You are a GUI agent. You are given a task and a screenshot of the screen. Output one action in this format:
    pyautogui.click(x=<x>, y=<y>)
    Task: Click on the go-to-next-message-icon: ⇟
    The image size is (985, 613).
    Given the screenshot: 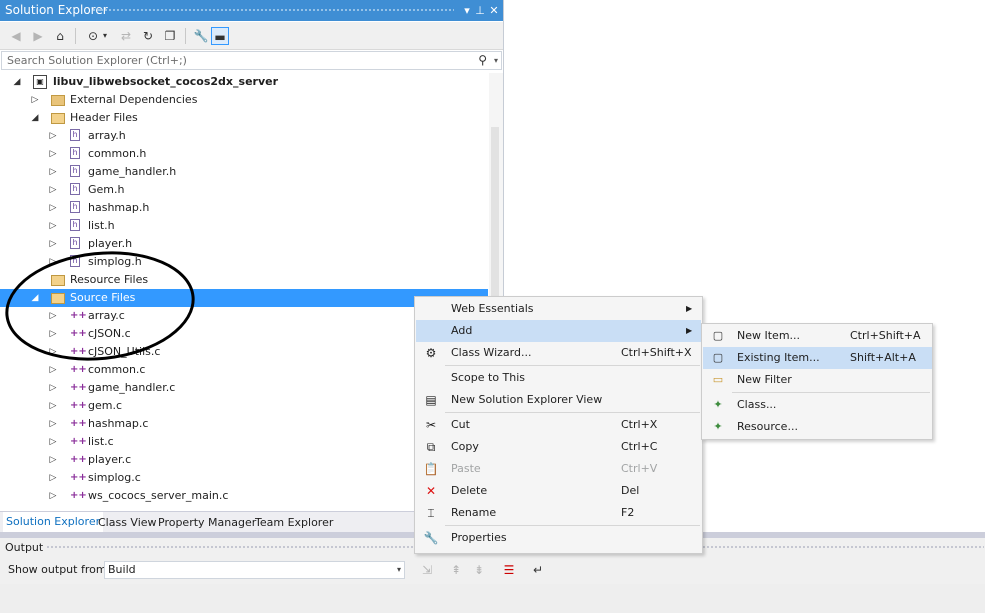 What is the action you would take?
    pyautogui.click(x=479, y=570)
    